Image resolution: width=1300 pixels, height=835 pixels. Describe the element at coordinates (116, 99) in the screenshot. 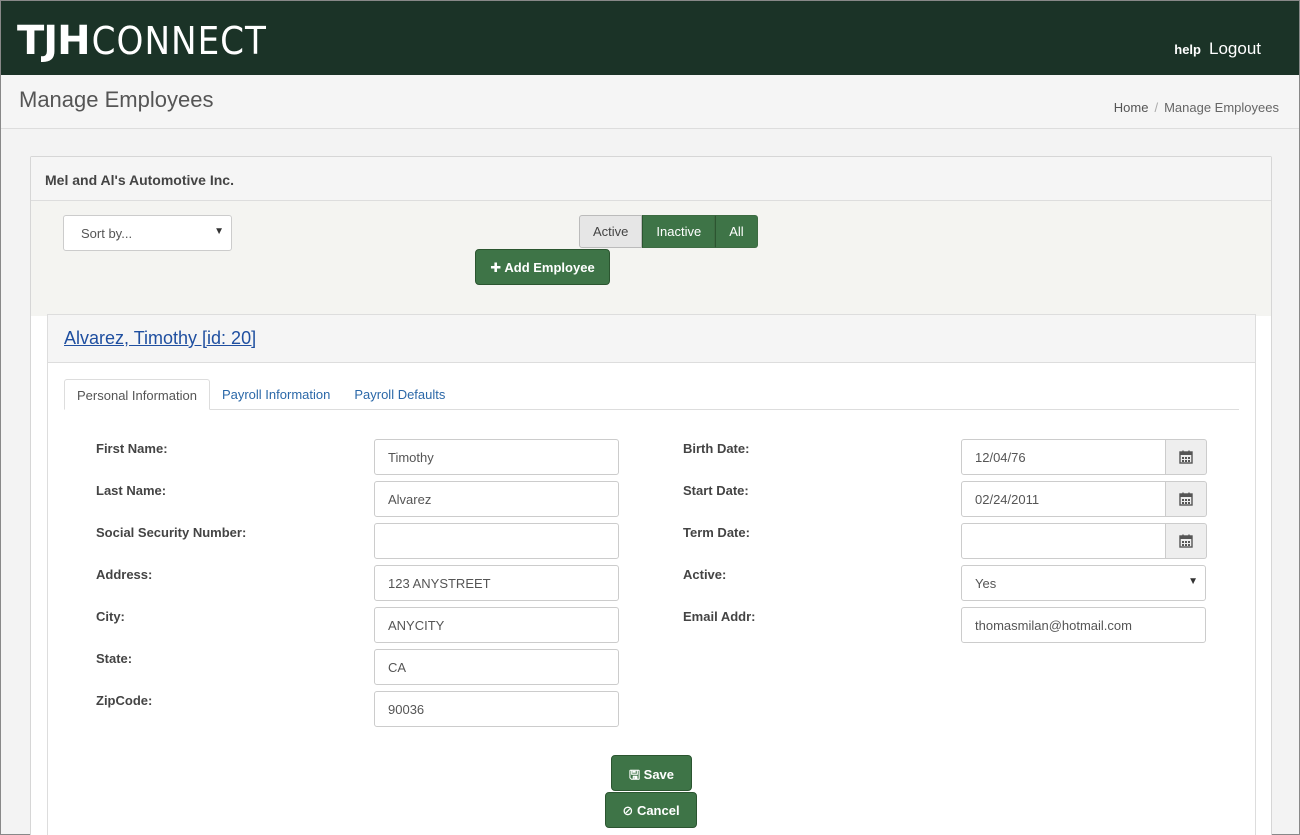

I see `page-title: Manage Employees` at that location.